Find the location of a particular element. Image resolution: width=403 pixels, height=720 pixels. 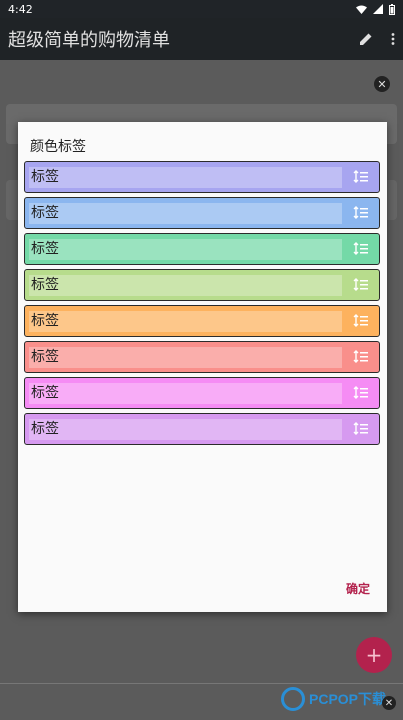

status-icons is located at coordinates (375, 9).